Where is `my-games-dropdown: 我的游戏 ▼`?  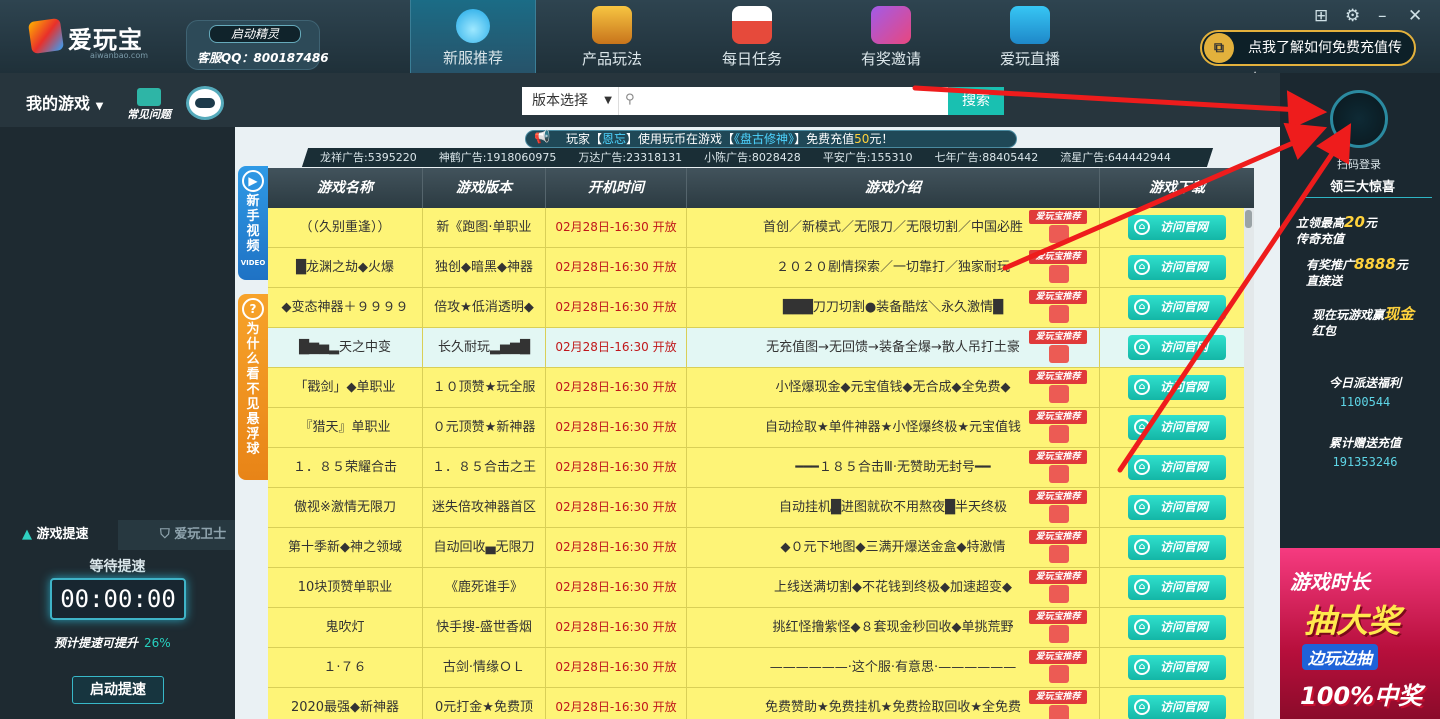
my-games-dropdown: 我的游戏 ▼ is located at coordinates (64, 102).